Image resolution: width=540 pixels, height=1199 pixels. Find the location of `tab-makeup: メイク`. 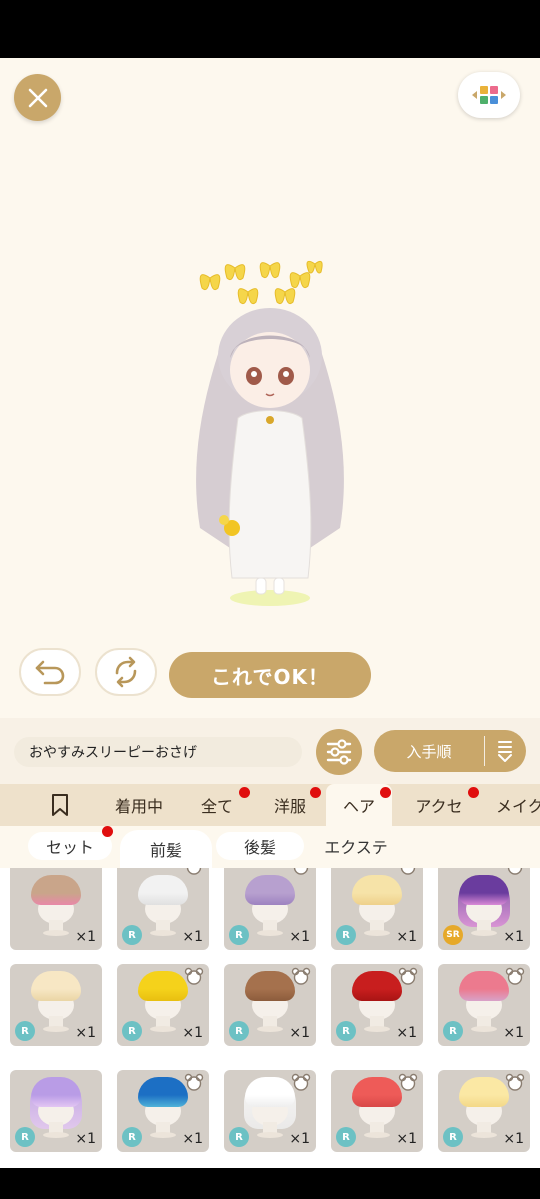

tab-makeup: メイク is located at coordinates (518, 805).